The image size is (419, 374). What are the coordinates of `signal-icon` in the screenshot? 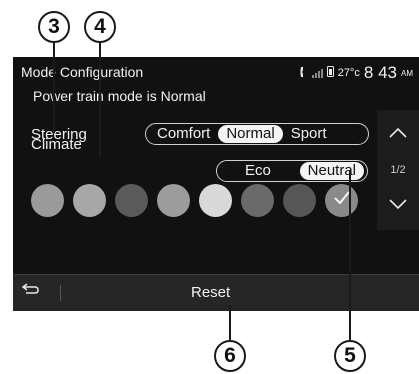 It's located at (317, 73).